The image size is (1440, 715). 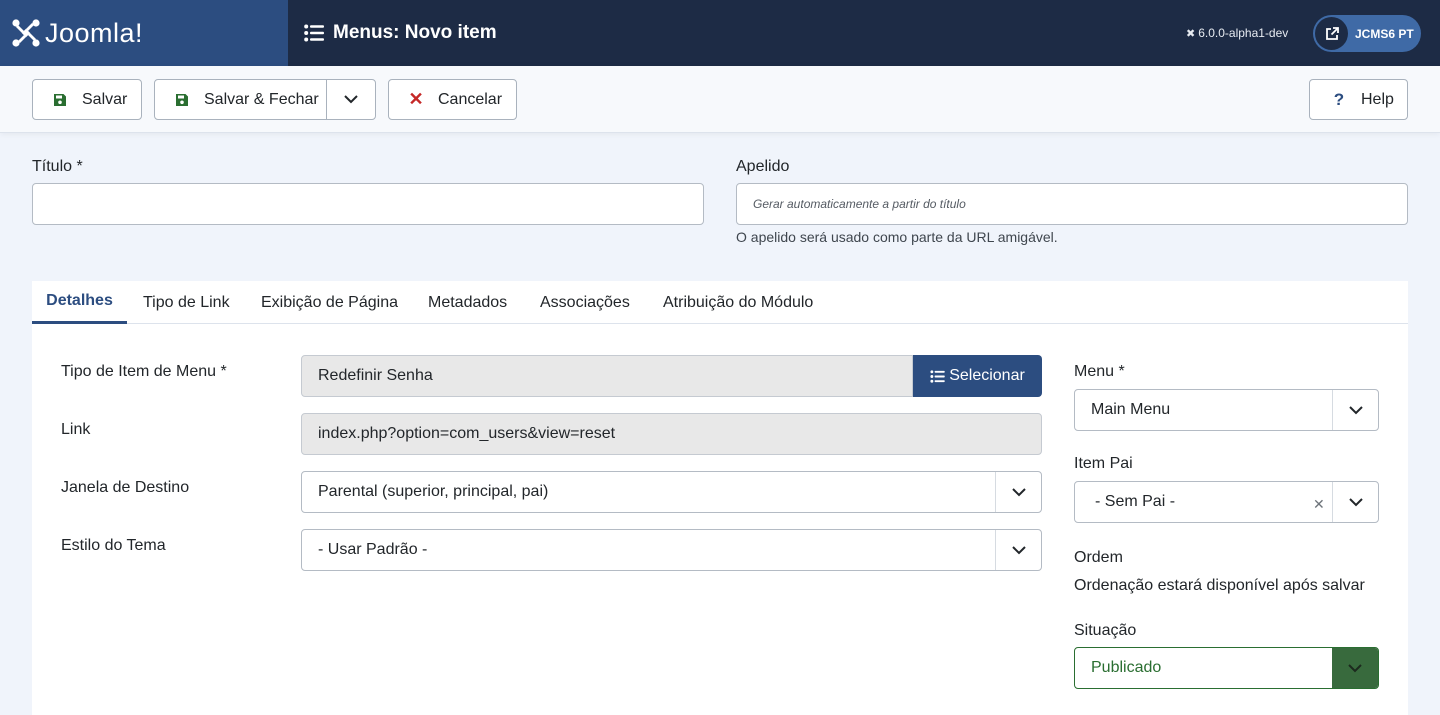 I want to click on link-value: index.php?option=com_users&view=reset, so click(x=467, y=433).